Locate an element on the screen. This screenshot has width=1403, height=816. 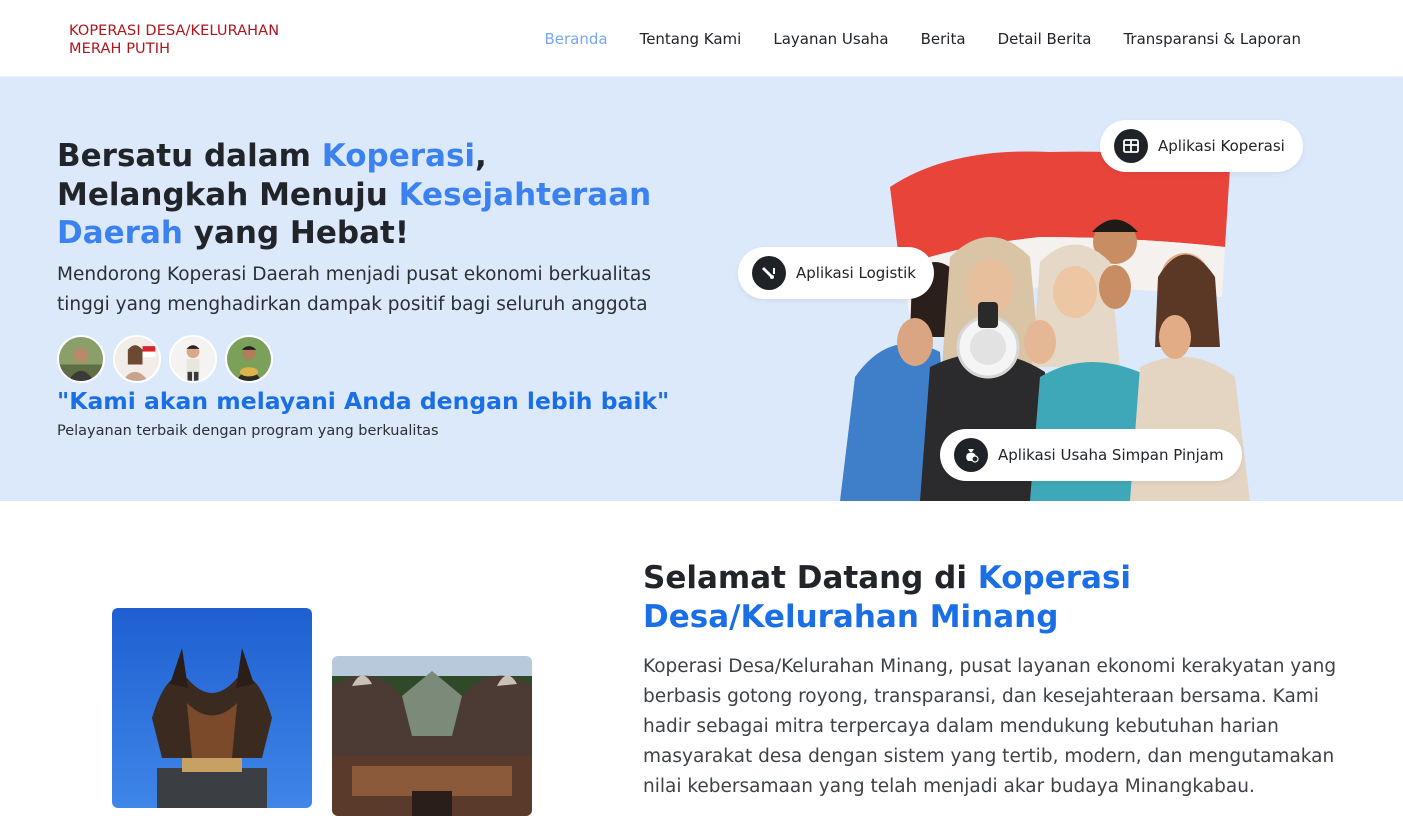
nav-item-beranda: Beranda is located at coordinates (575, 39).